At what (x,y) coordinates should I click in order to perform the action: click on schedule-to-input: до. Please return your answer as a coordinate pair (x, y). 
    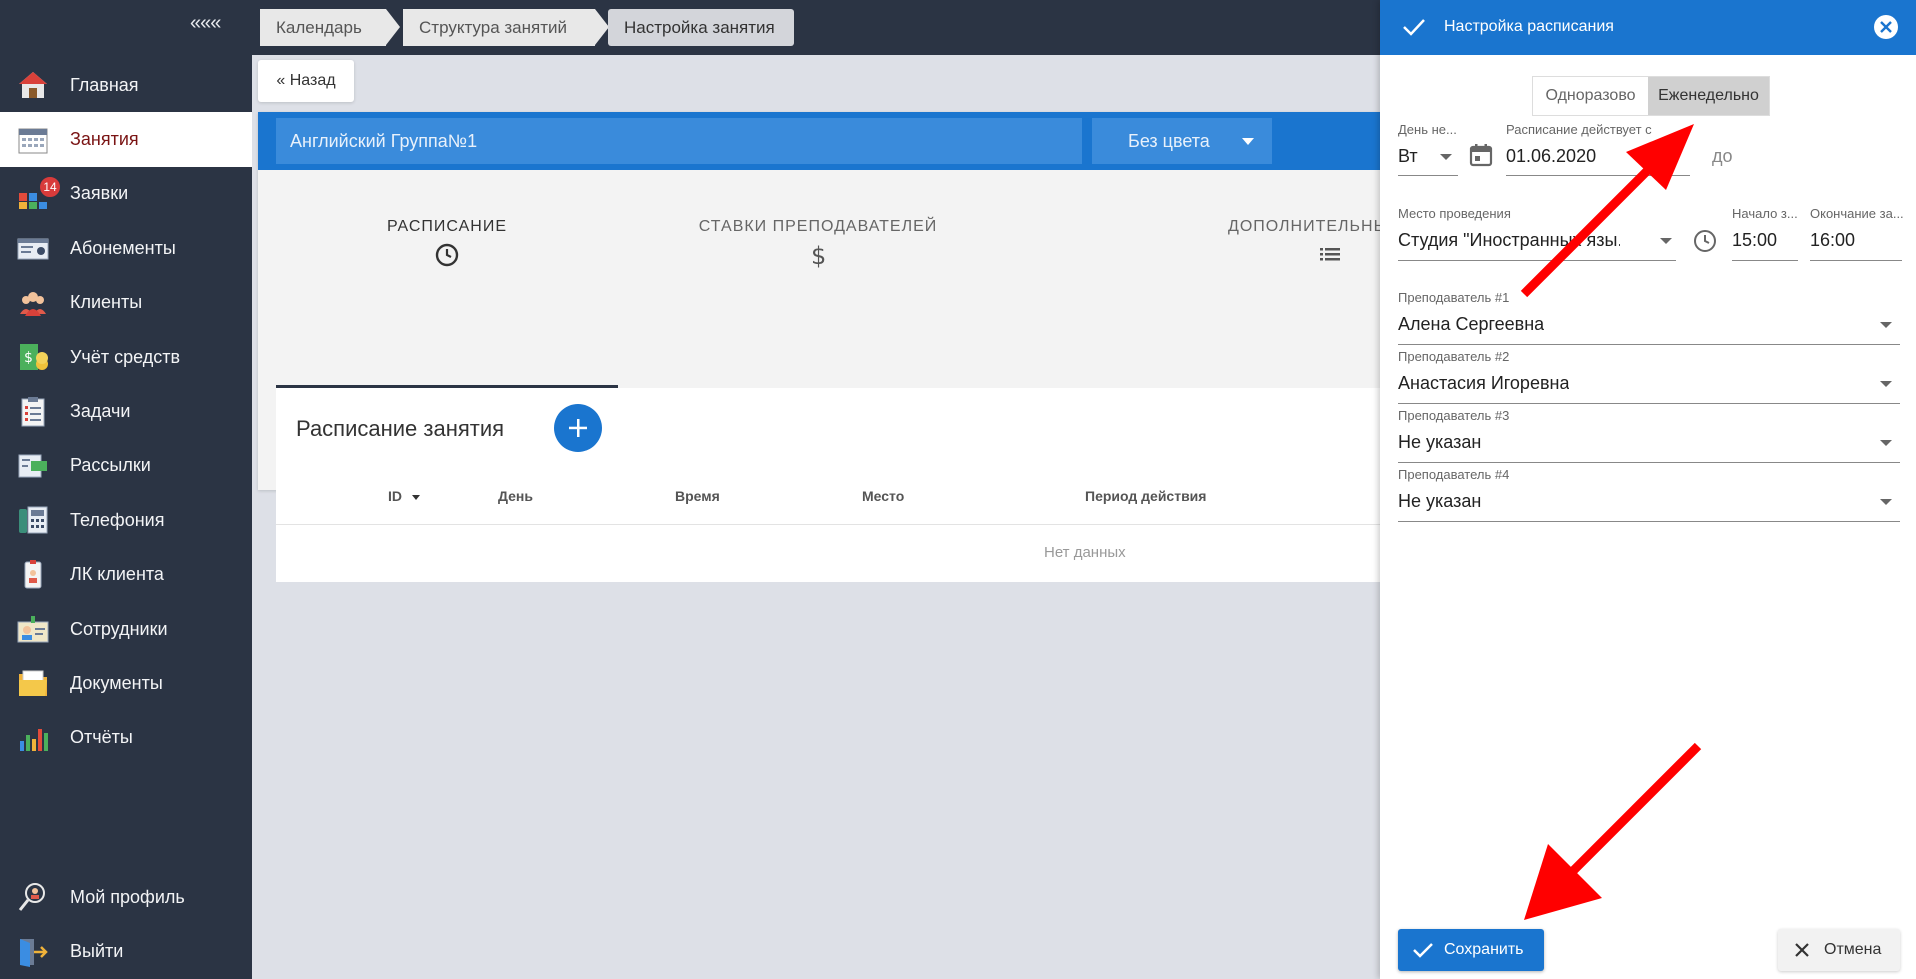
    Looking at the image, I should click on (1722, 156).